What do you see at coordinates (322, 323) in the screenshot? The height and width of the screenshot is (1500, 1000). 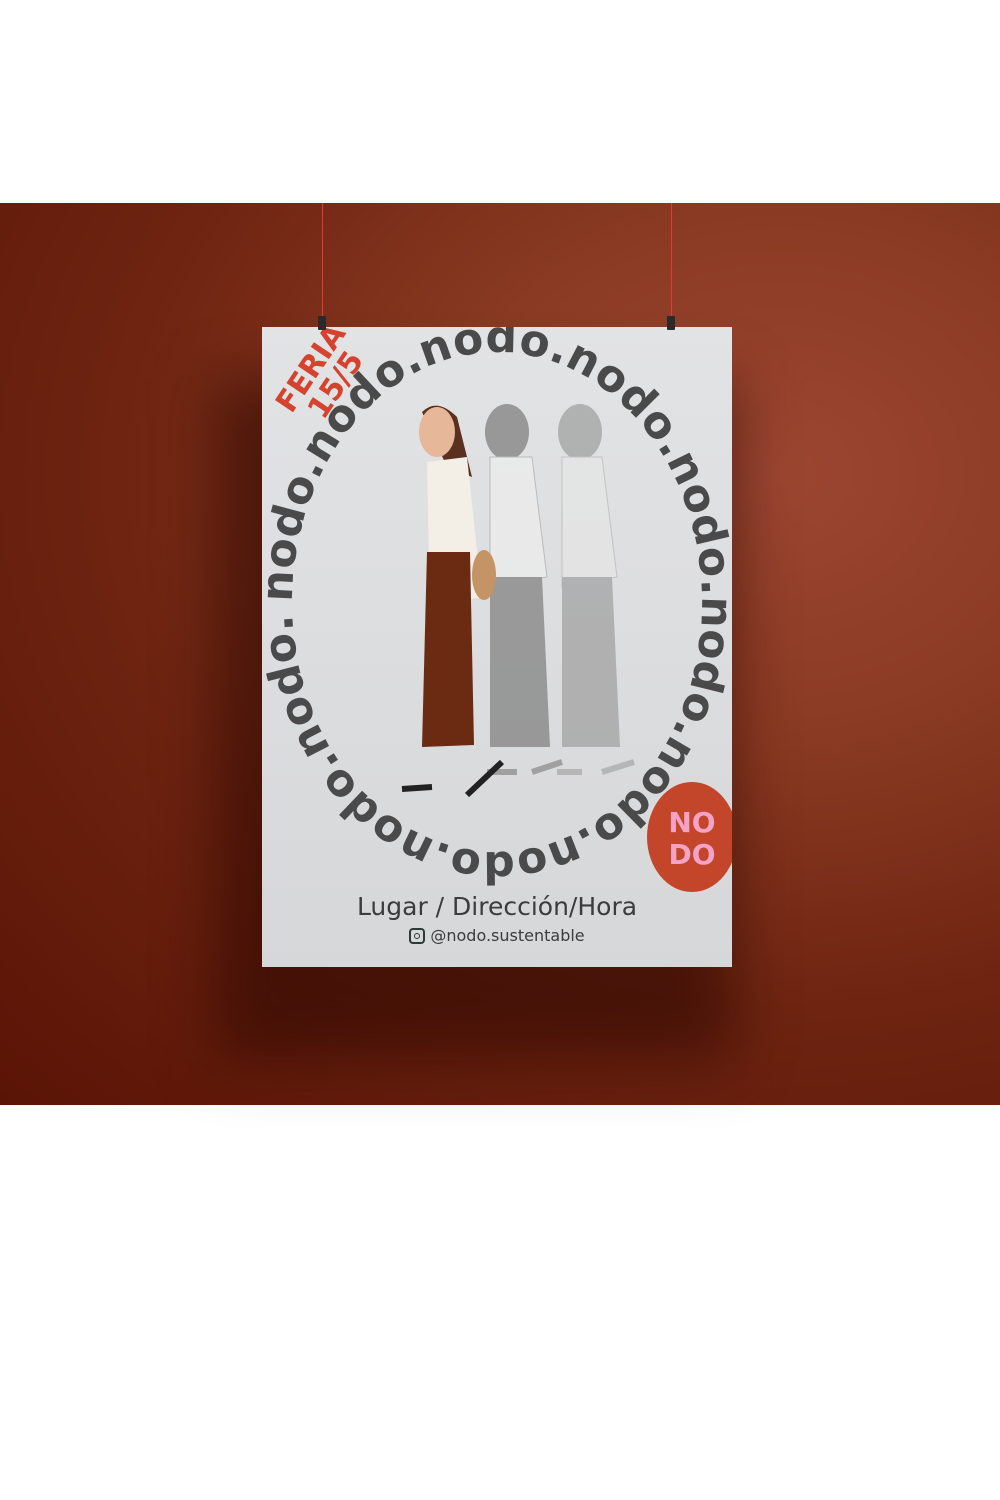 I see `clip-left` at bounding box center [322, 323].